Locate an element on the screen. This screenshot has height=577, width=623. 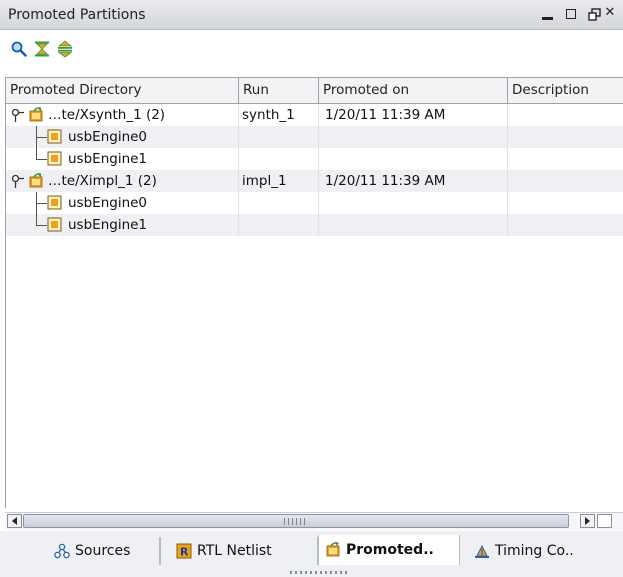
tab-label: Promoted.. is located at coordinates (390, 550).